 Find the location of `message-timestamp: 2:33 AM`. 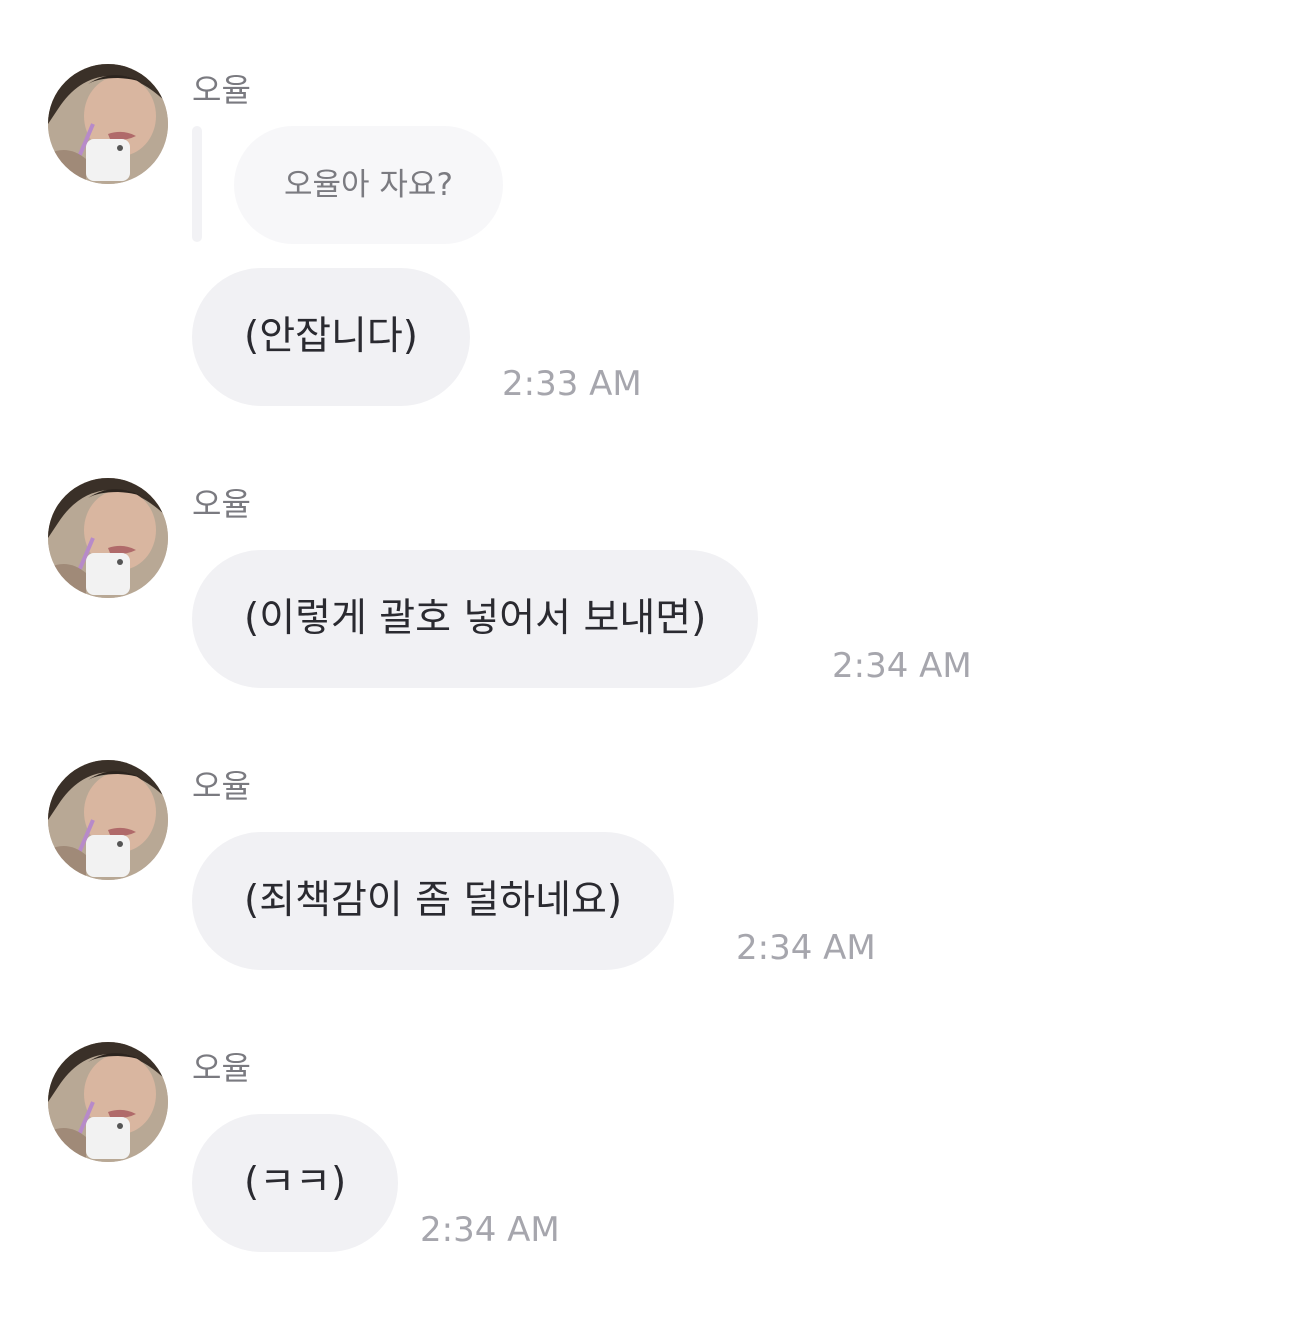

message-timestamp: 2:33 AM is located at coordinates (572, 384).